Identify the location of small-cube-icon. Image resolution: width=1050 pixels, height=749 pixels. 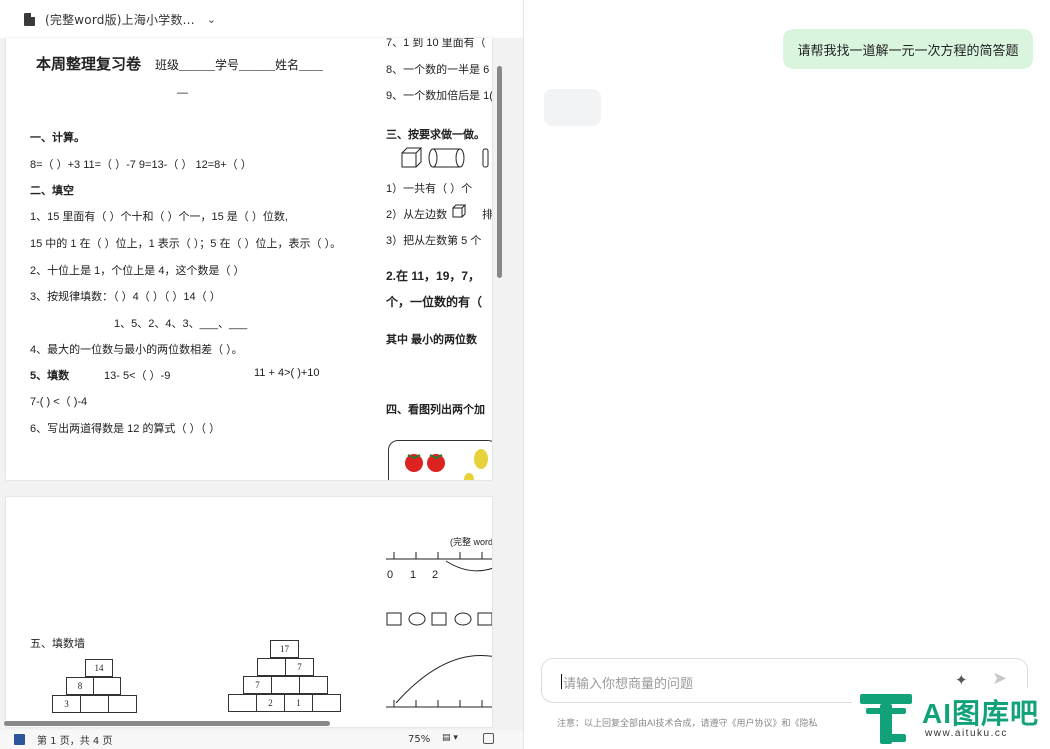
(459, 211).